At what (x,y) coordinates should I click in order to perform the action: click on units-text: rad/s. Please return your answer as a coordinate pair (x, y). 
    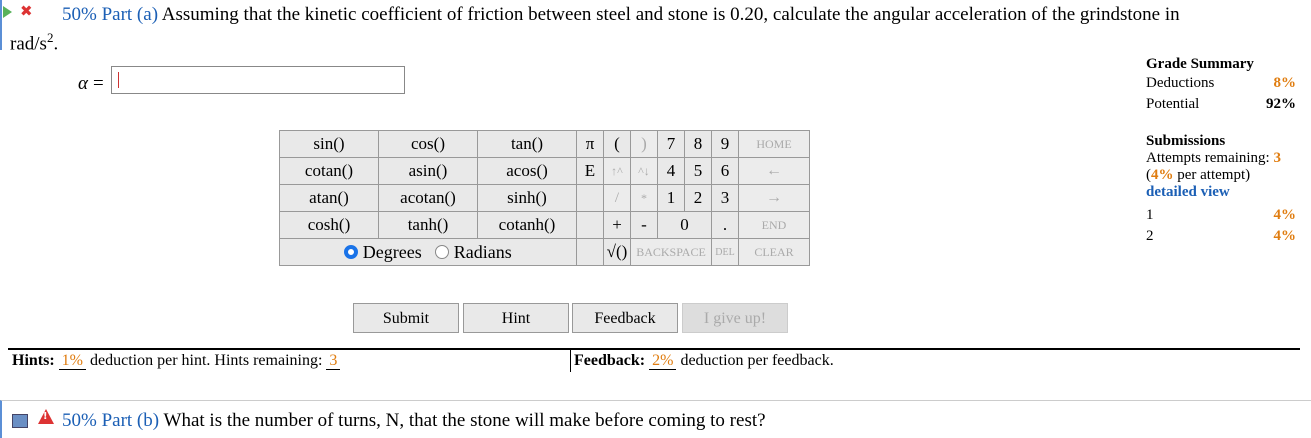
    Looking at the image, I should click on (28, 44).